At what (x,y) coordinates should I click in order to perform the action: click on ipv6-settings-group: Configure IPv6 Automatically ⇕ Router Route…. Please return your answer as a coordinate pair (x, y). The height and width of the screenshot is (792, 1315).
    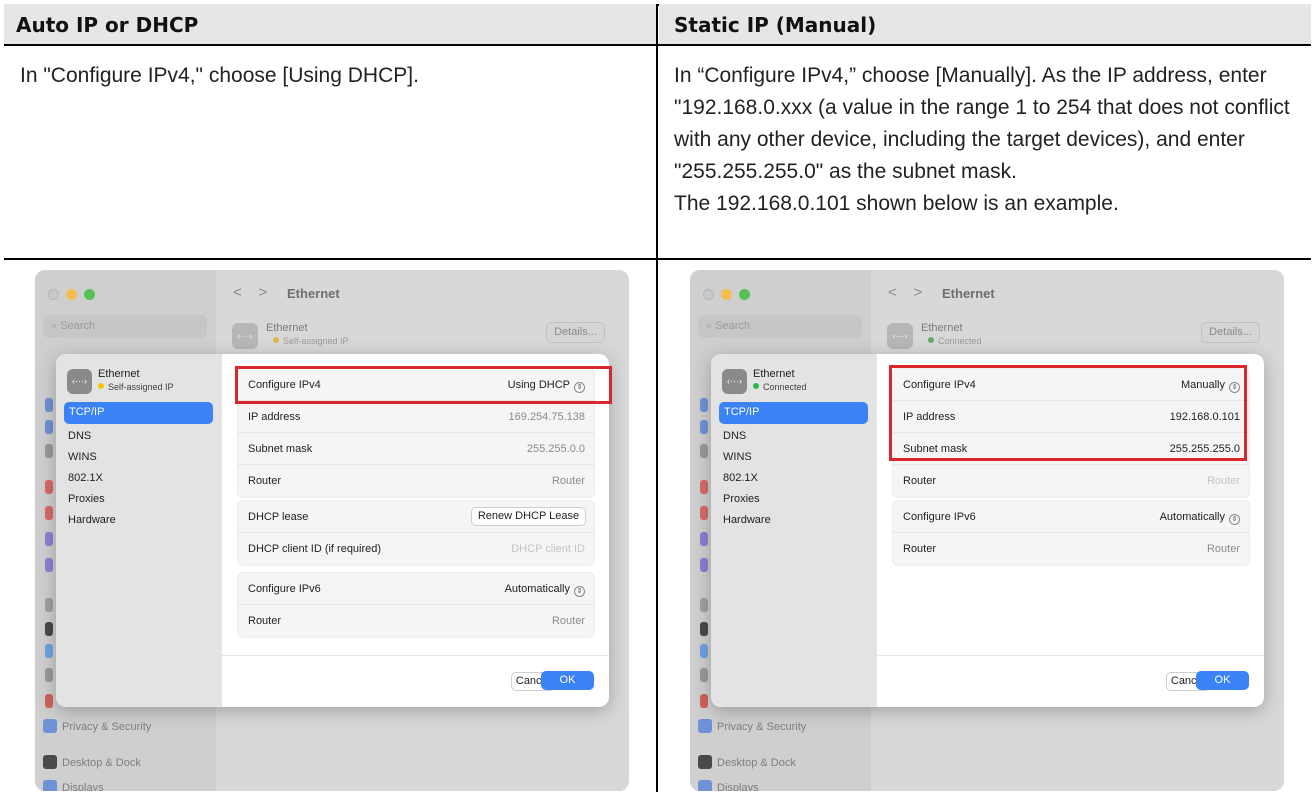
    Looking at the image, I should click on (416, 605).